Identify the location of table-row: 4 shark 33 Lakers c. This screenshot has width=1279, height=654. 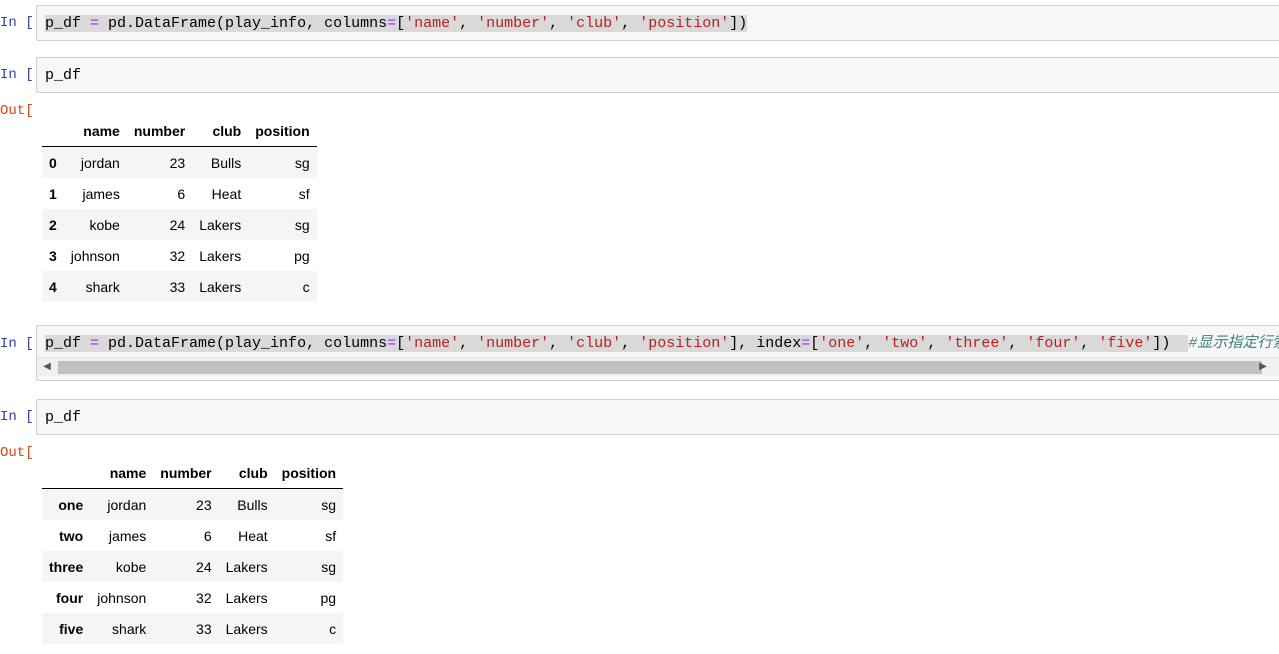
(179, 286).